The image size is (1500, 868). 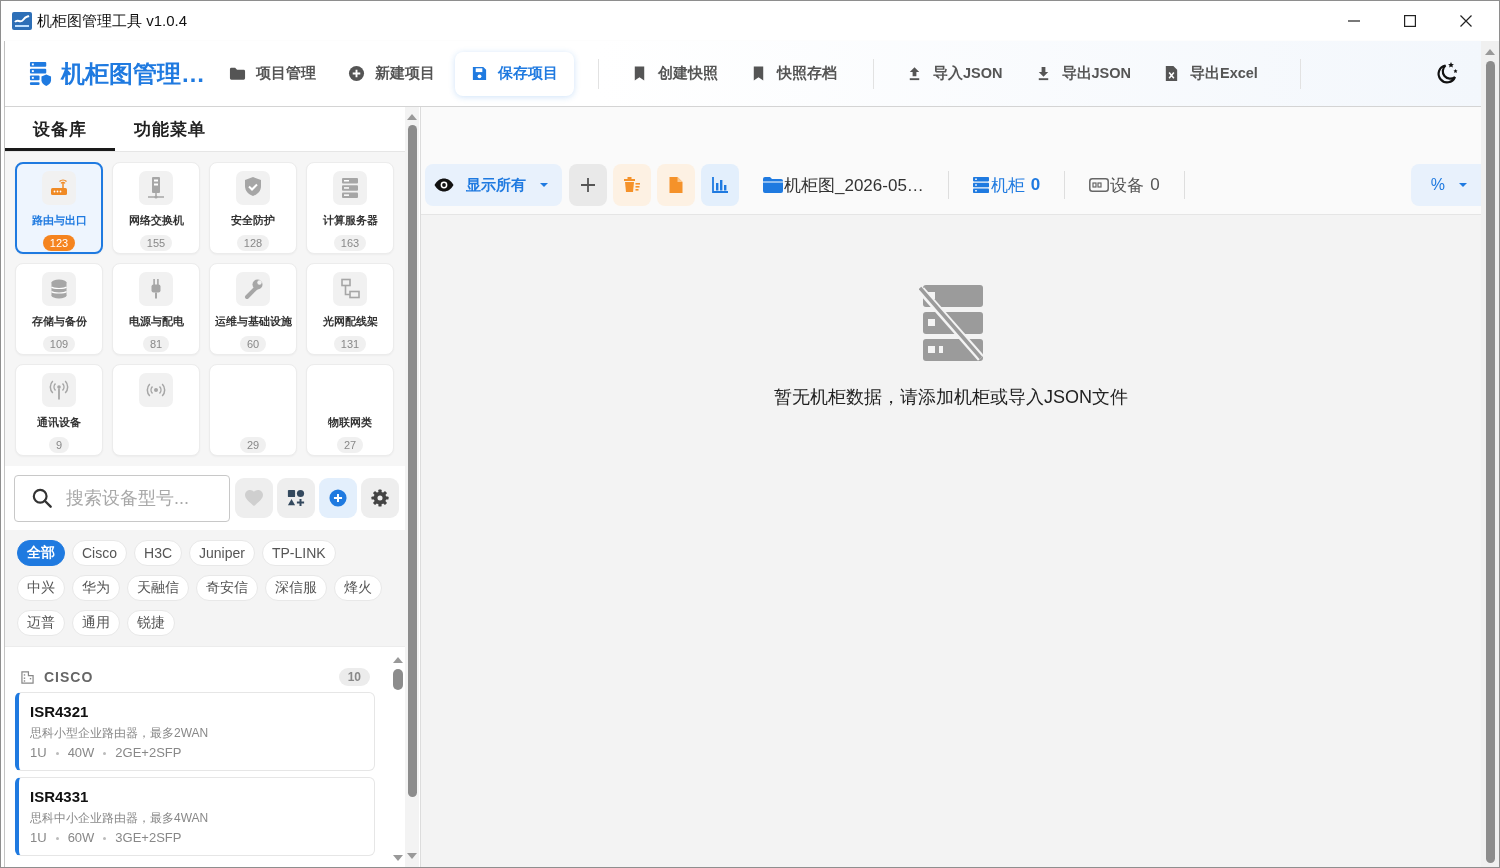 What do you see at coordinates (1466, 21) in the screenshot?
I see `close-icon` at bounding box center [1466, 21].